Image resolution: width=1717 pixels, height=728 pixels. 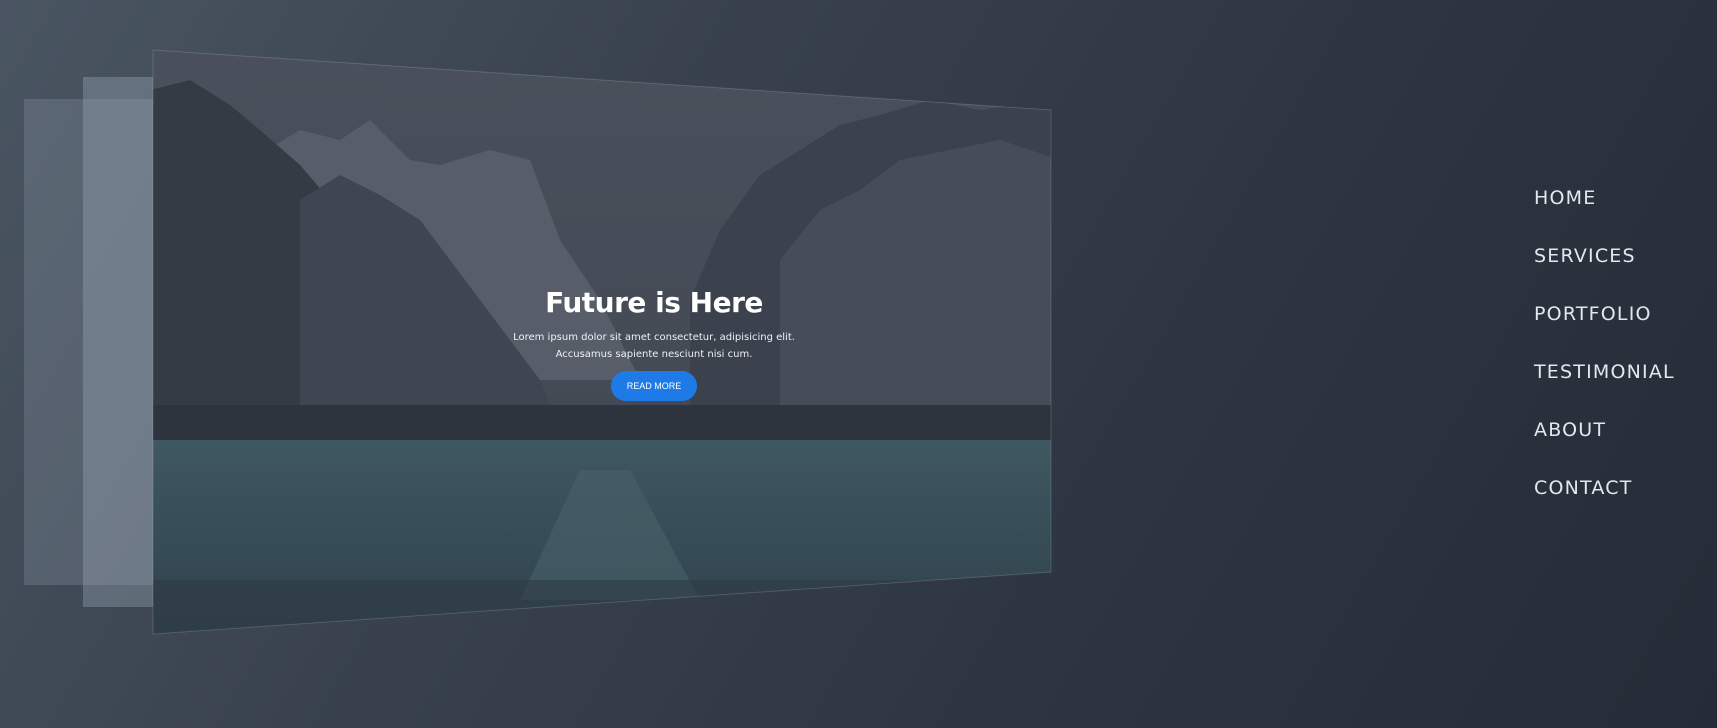 I want to click on nav-item-home: HOME, so click(x=1624, y=209).